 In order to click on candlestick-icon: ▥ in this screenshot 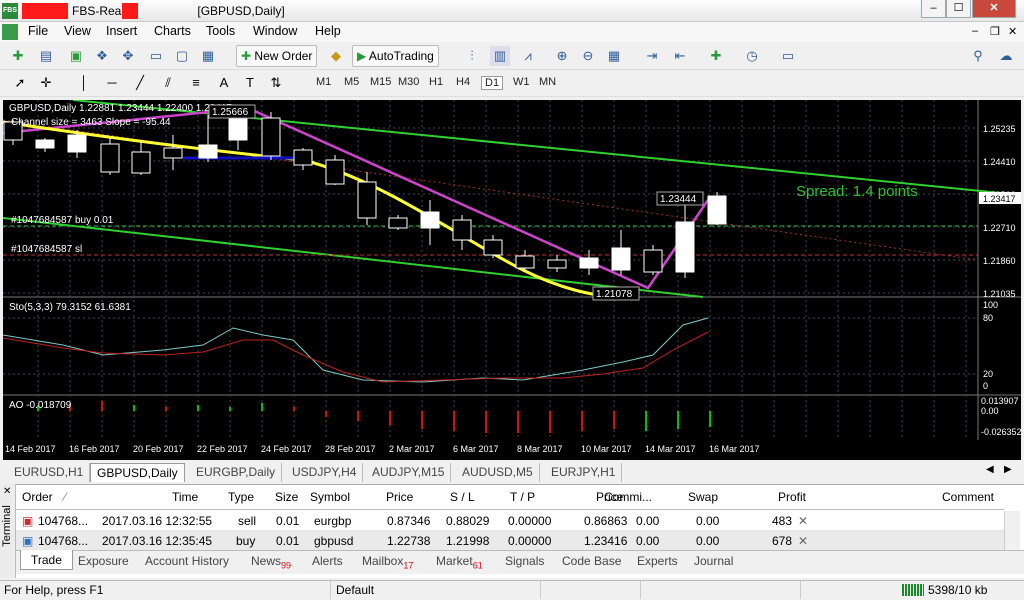, I will do `click(500, 56)`.